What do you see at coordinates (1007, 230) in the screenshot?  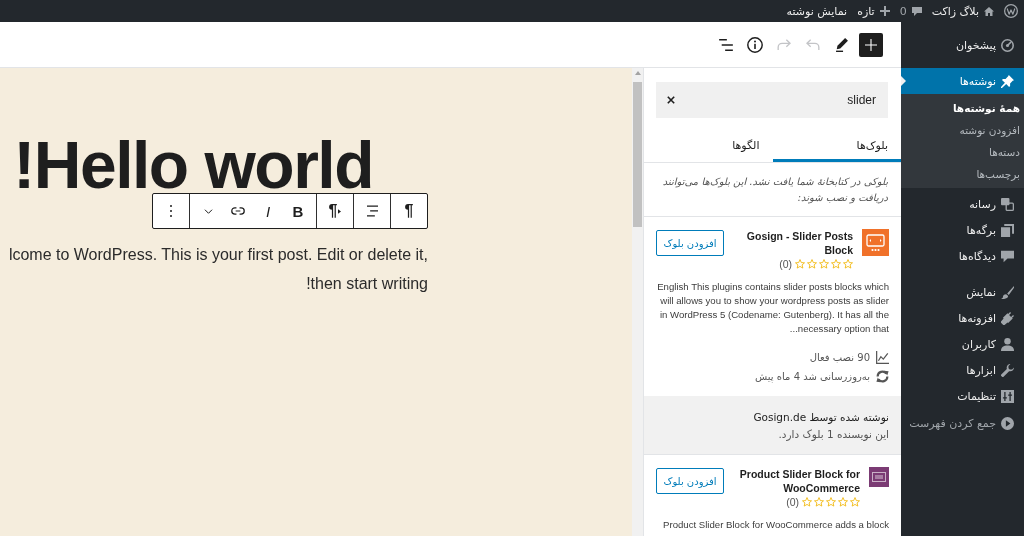 I see `stacked-pages-icon` at bounding box center [1007, 230].